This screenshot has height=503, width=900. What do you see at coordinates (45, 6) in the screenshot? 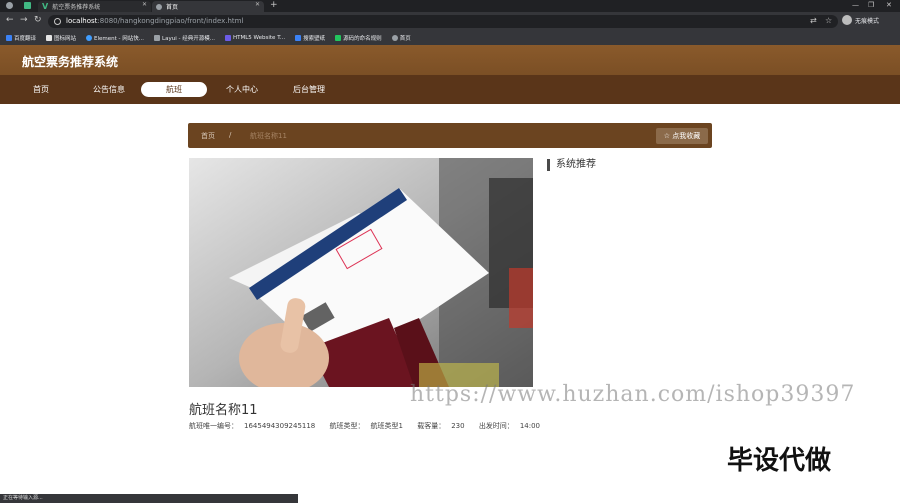
I see `vue-icon: V` at bounding box center [45, 6].